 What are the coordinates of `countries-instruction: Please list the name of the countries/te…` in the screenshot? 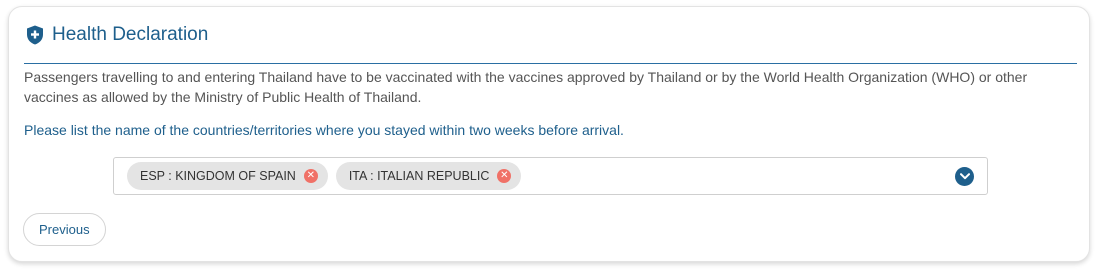 It's located at (324, 130).